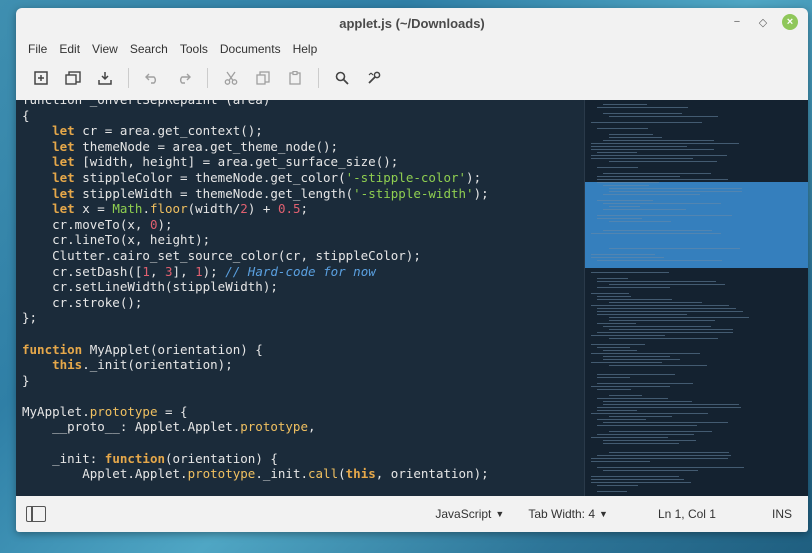 Image resolution: width=812 pixels, height=553 pixels. What do you see at coordinates (41, 78) in the screenshot?
I see `new-document-icon` at bounding box center [41, 78].